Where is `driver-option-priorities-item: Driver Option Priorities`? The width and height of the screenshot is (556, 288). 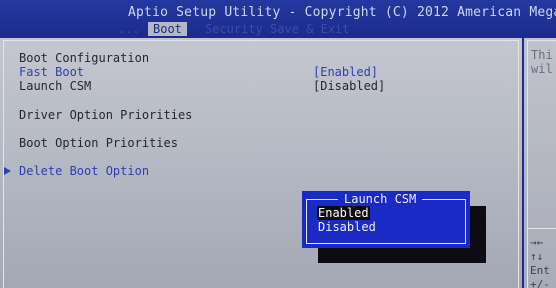 driver-option-priorities-item: Driver Option Priorities is located at coordinates (105, 115).